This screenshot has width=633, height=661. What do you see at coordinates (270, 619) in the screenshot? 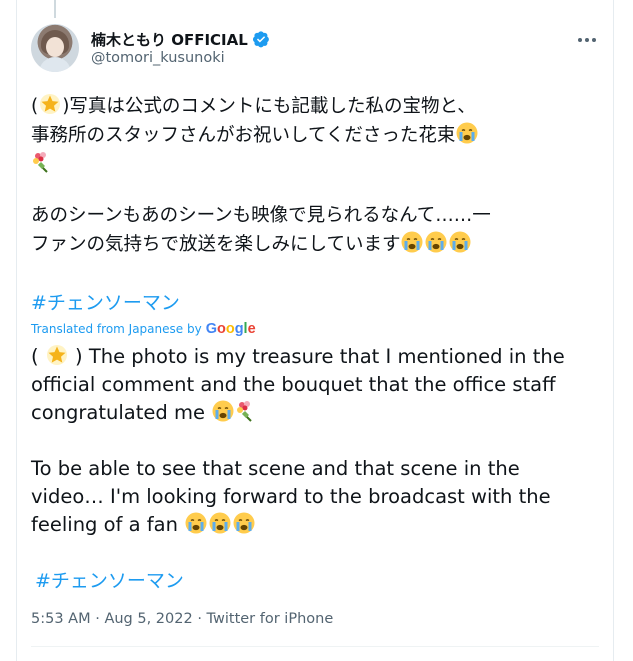
I see `tweet-source: Twitter for iPhone` at bounding box center [270, 619].